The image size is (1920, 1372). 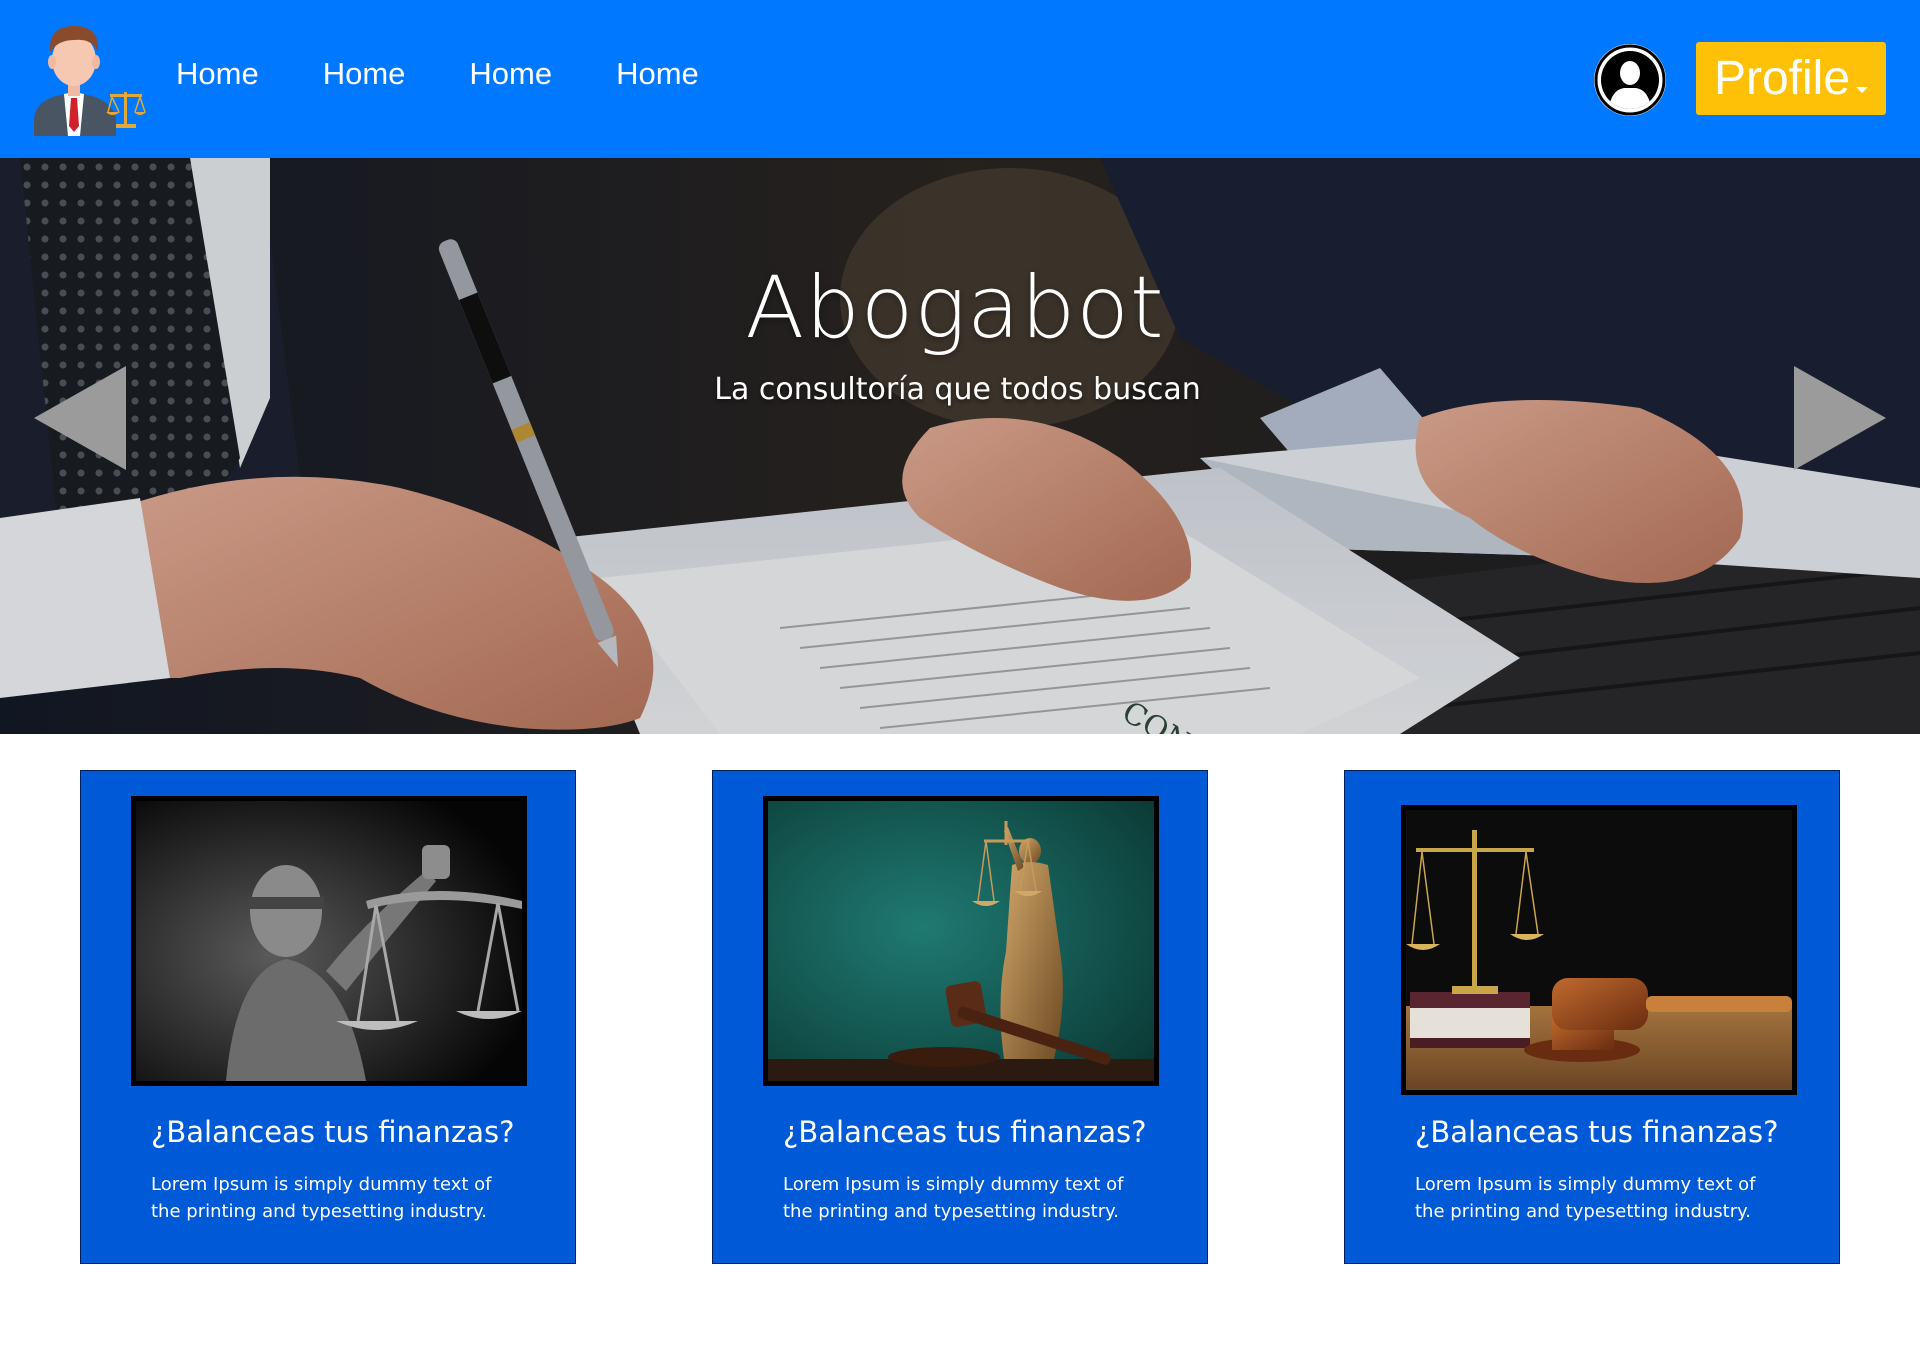 What do you see at coordinates (1862, 89) in the screenshot?
I see `caret-down-icon` at bounding box center [1862, 89].